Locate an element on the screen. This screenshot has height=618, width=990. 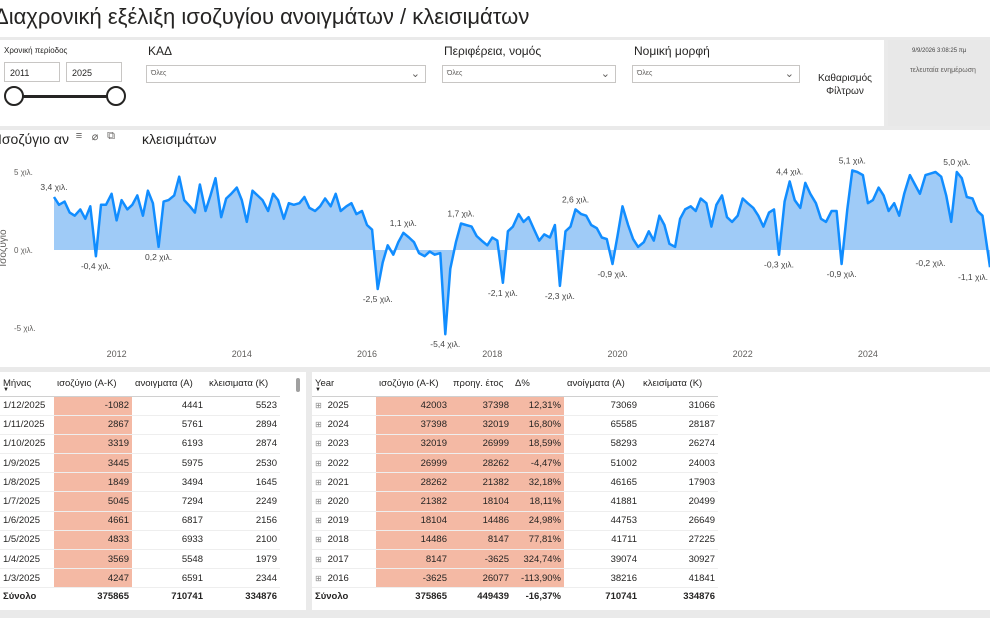
table-cell: 2894 is located at coordinates (243, 425).